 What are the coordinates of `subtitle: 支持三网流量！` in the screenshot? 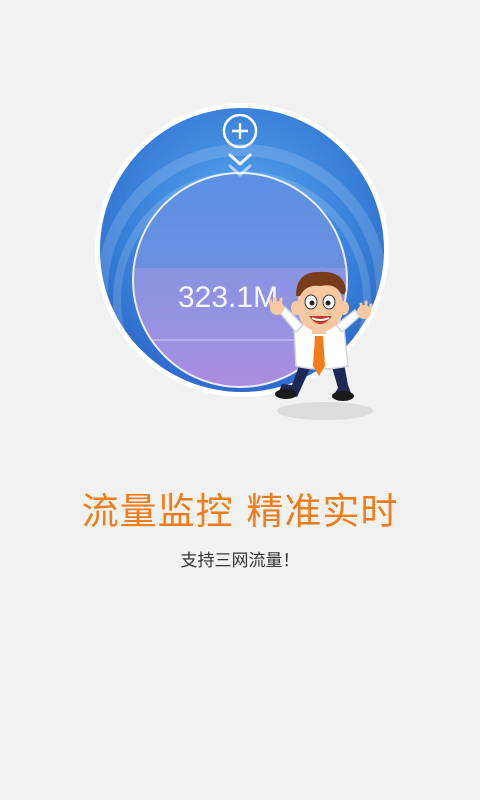 It's located at (240, 561).